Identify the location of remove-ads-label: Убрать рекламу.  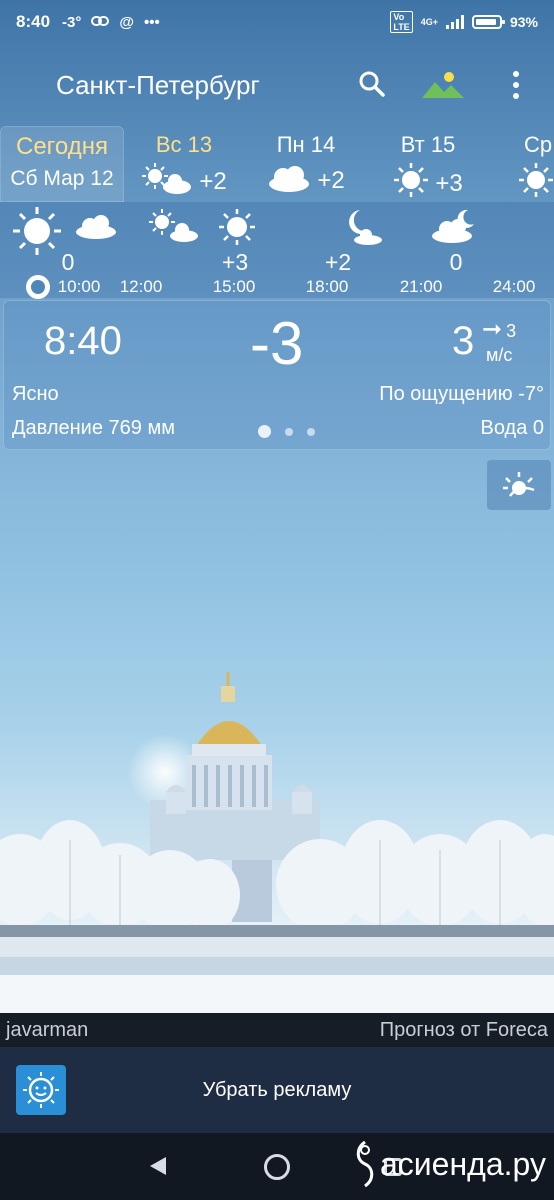
(277, 1090).